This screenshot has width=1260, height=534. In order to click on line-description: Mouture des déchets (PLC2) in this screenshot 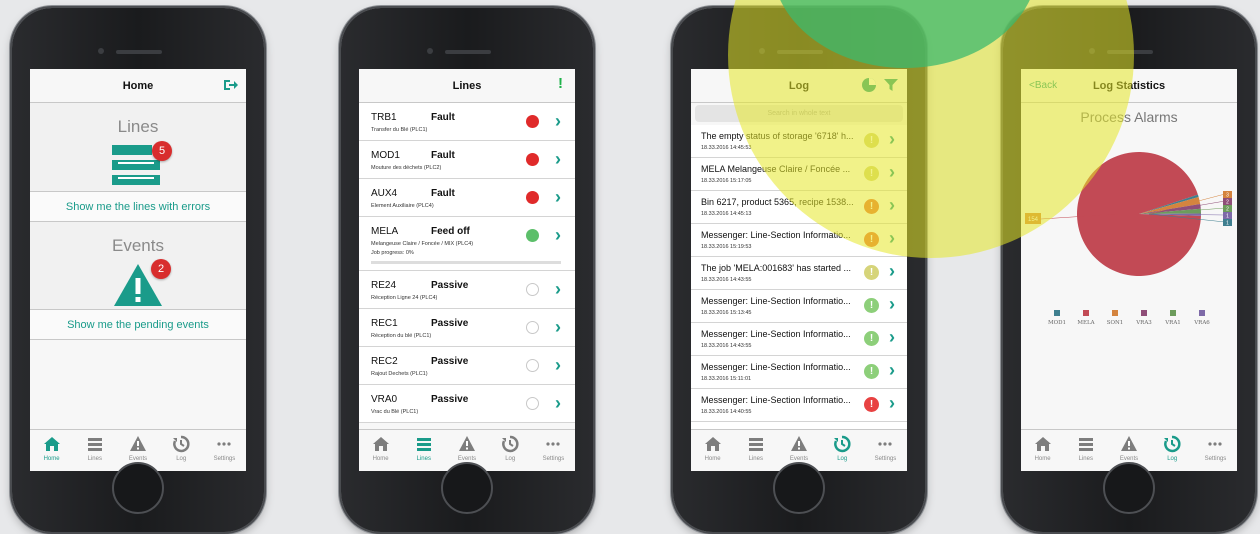, I will do `click(406, 168)`.